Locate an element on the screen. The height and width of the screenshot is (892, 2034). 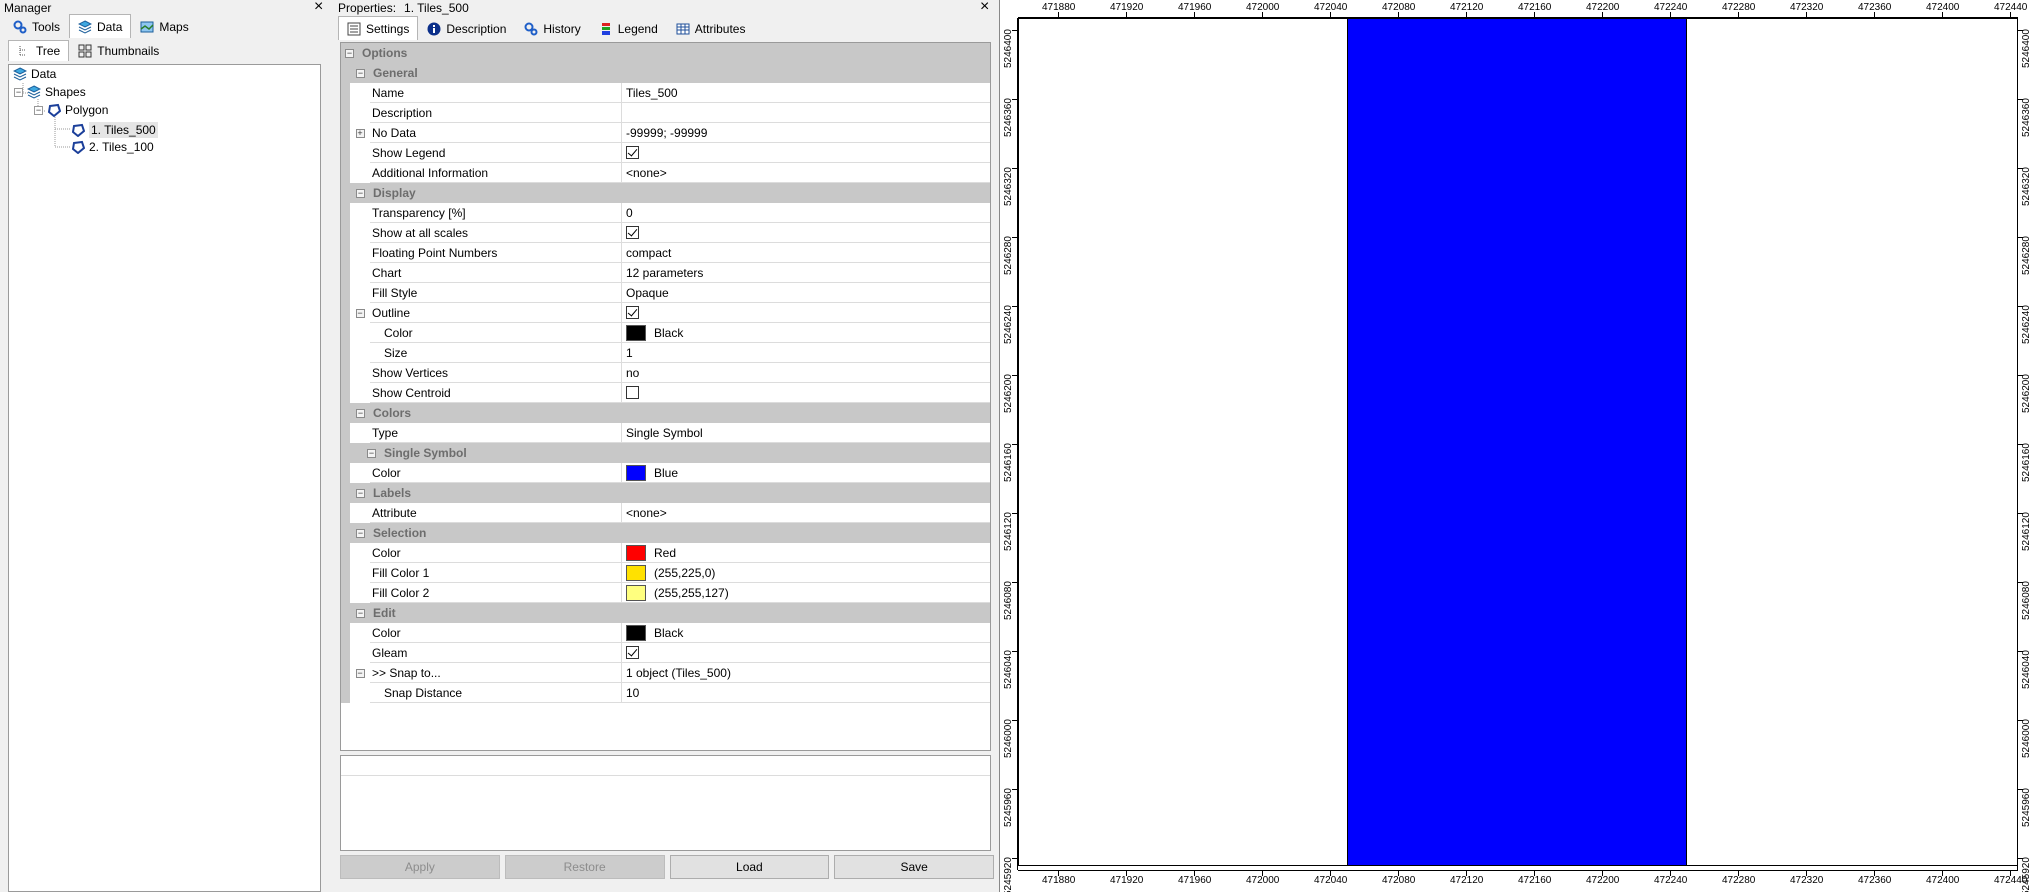
property-row: Show at all scales is located at coordinates (665, 233).